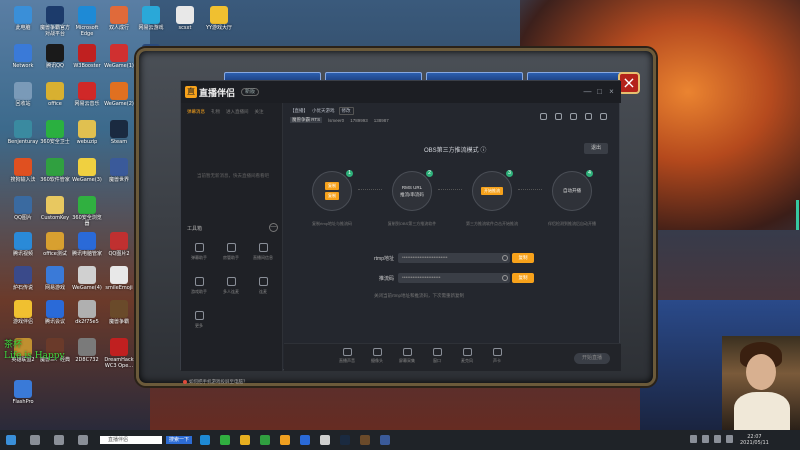 The width and height of the screenshot is (800, 450). Describe the element at coordinates (87, 244) in the screenshot. I see `desktop-icon: 腾讯电脑管家` at that location.